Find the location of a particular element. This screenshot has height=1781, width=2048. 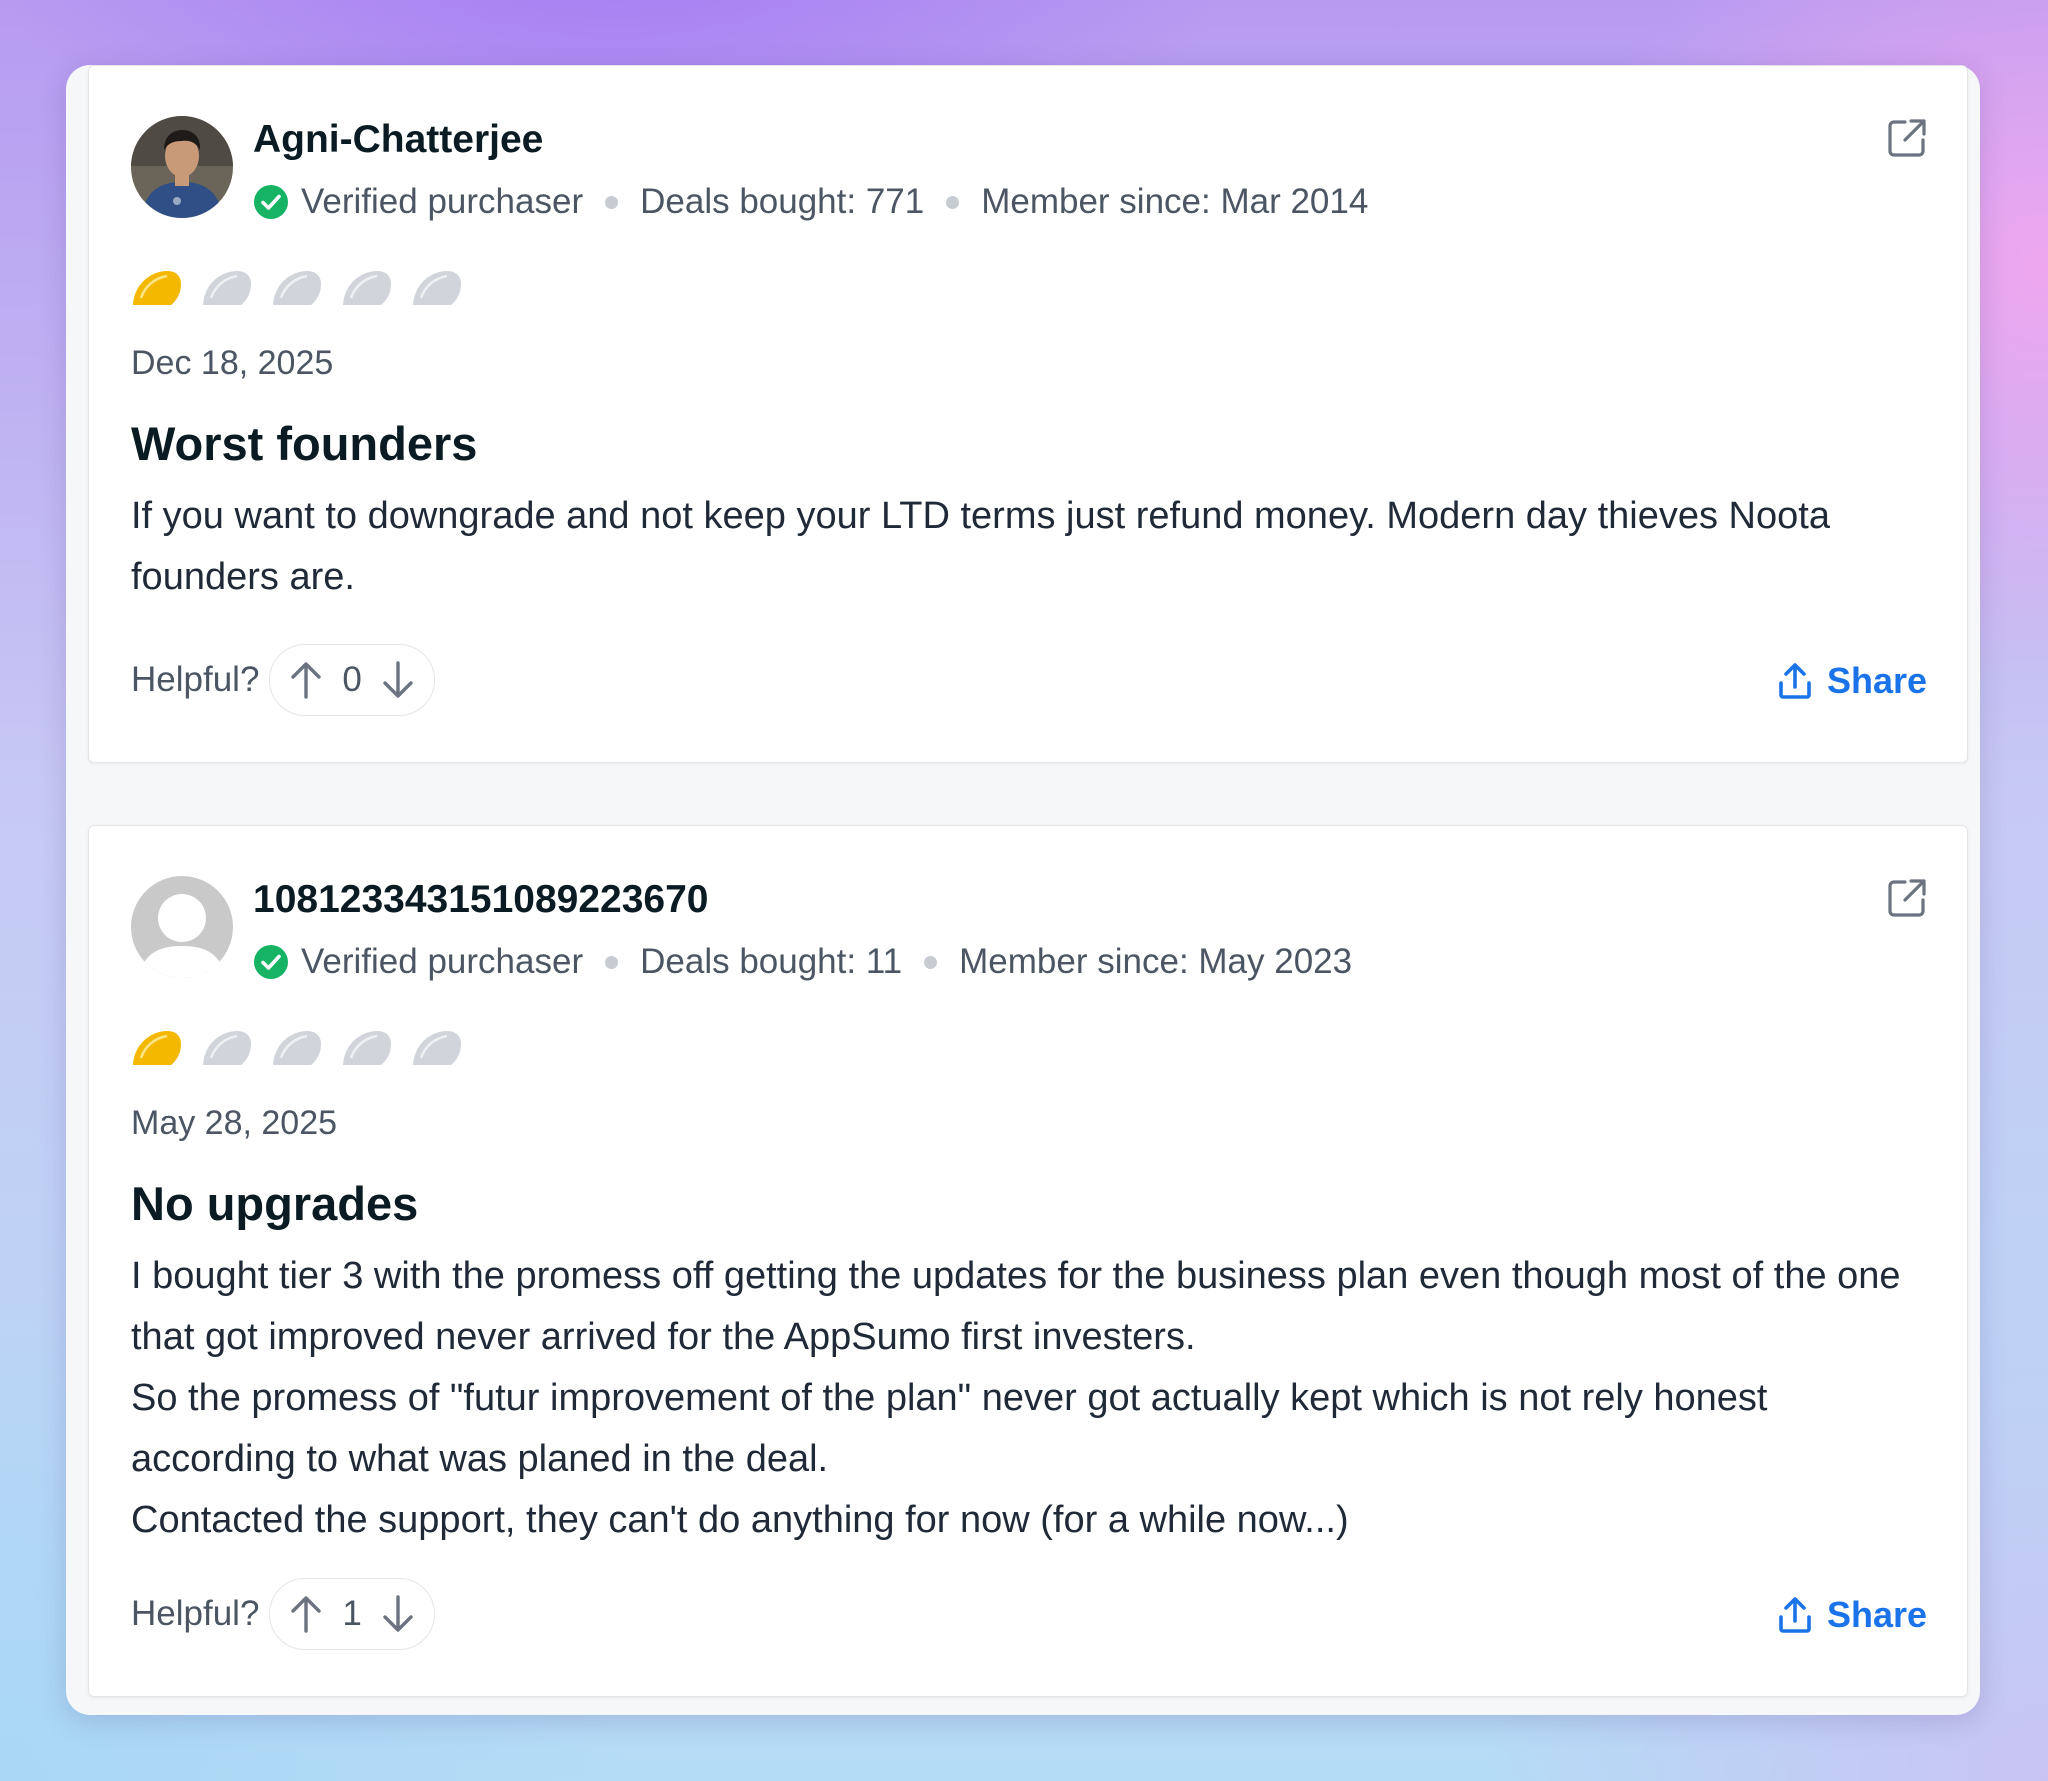

review-title: Worst founders is located at coordinates (304, 443).